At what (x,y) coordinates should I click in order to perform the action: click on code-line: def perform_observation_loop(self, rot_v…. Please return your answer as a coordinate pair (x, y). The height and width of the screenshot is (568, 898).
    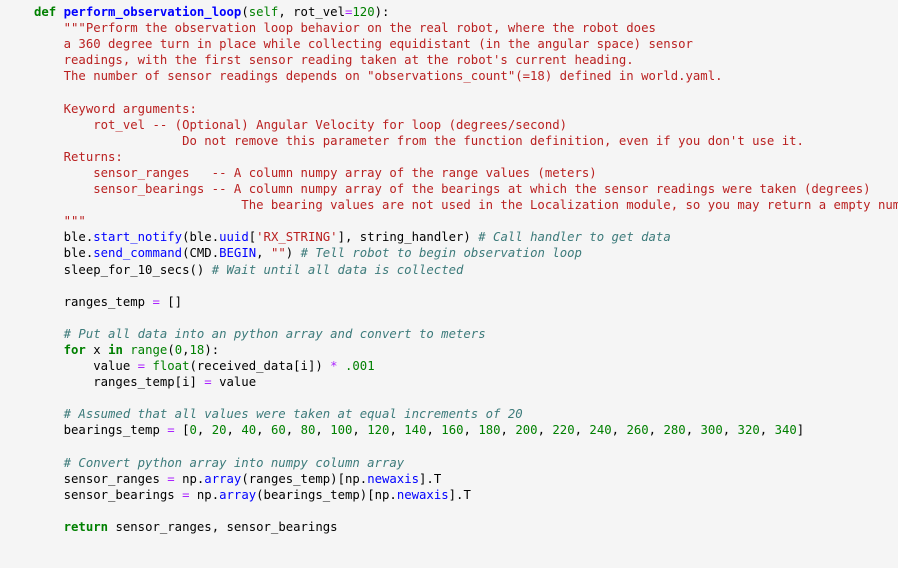
    Looking at the image, I should click on (466, 12).